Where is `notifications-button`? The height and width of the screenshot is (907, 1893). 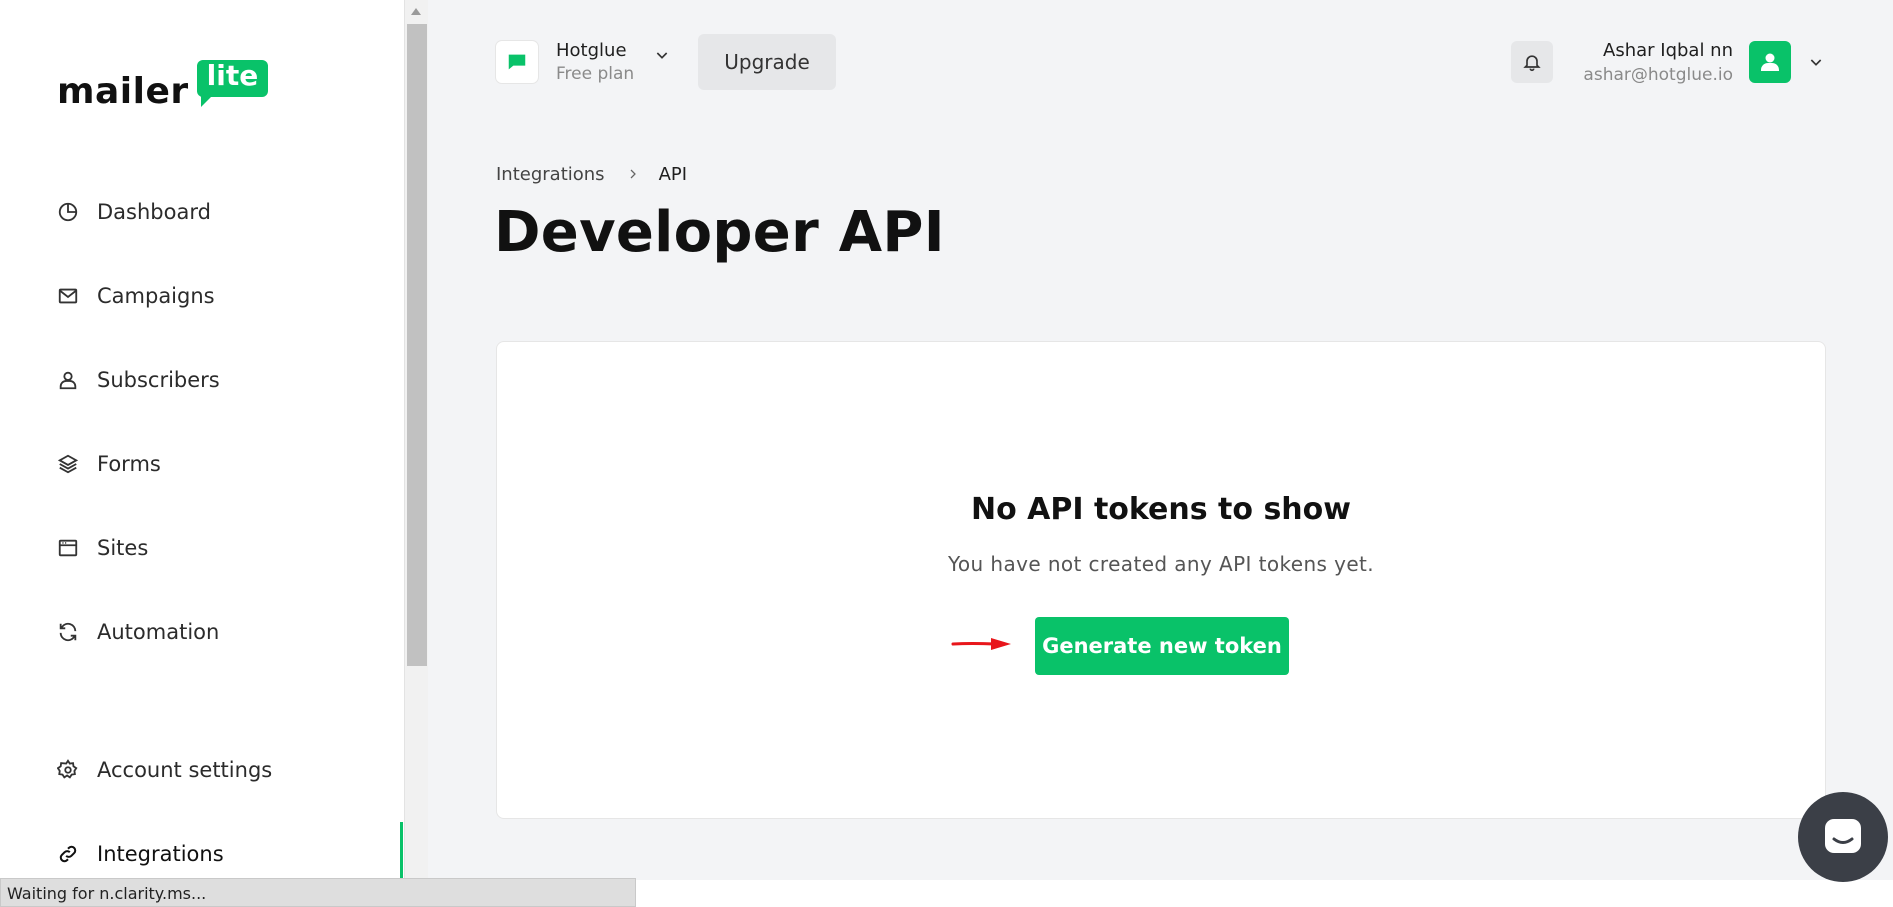
notifications-button is located at coordinates (1532, 62).